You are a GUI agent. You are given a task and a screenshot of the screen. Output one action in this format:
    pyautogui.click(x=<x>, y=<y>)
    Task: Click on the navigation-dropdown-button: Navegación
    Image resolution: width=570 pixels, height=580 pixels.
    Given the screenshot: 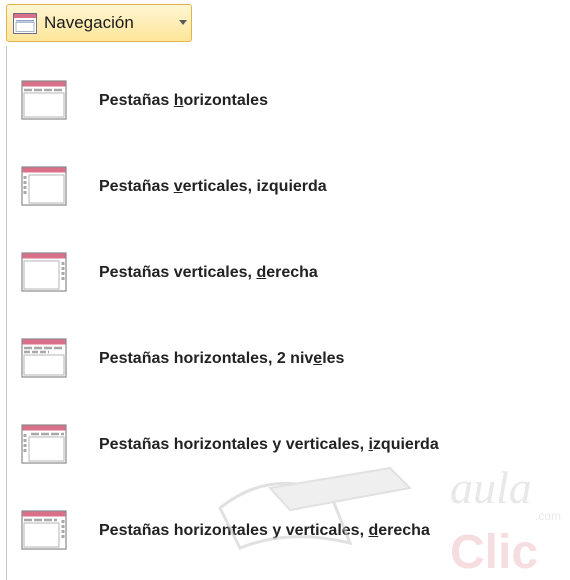 What is the action you would take?
    pyautogui.click(x=99, y=23)
    